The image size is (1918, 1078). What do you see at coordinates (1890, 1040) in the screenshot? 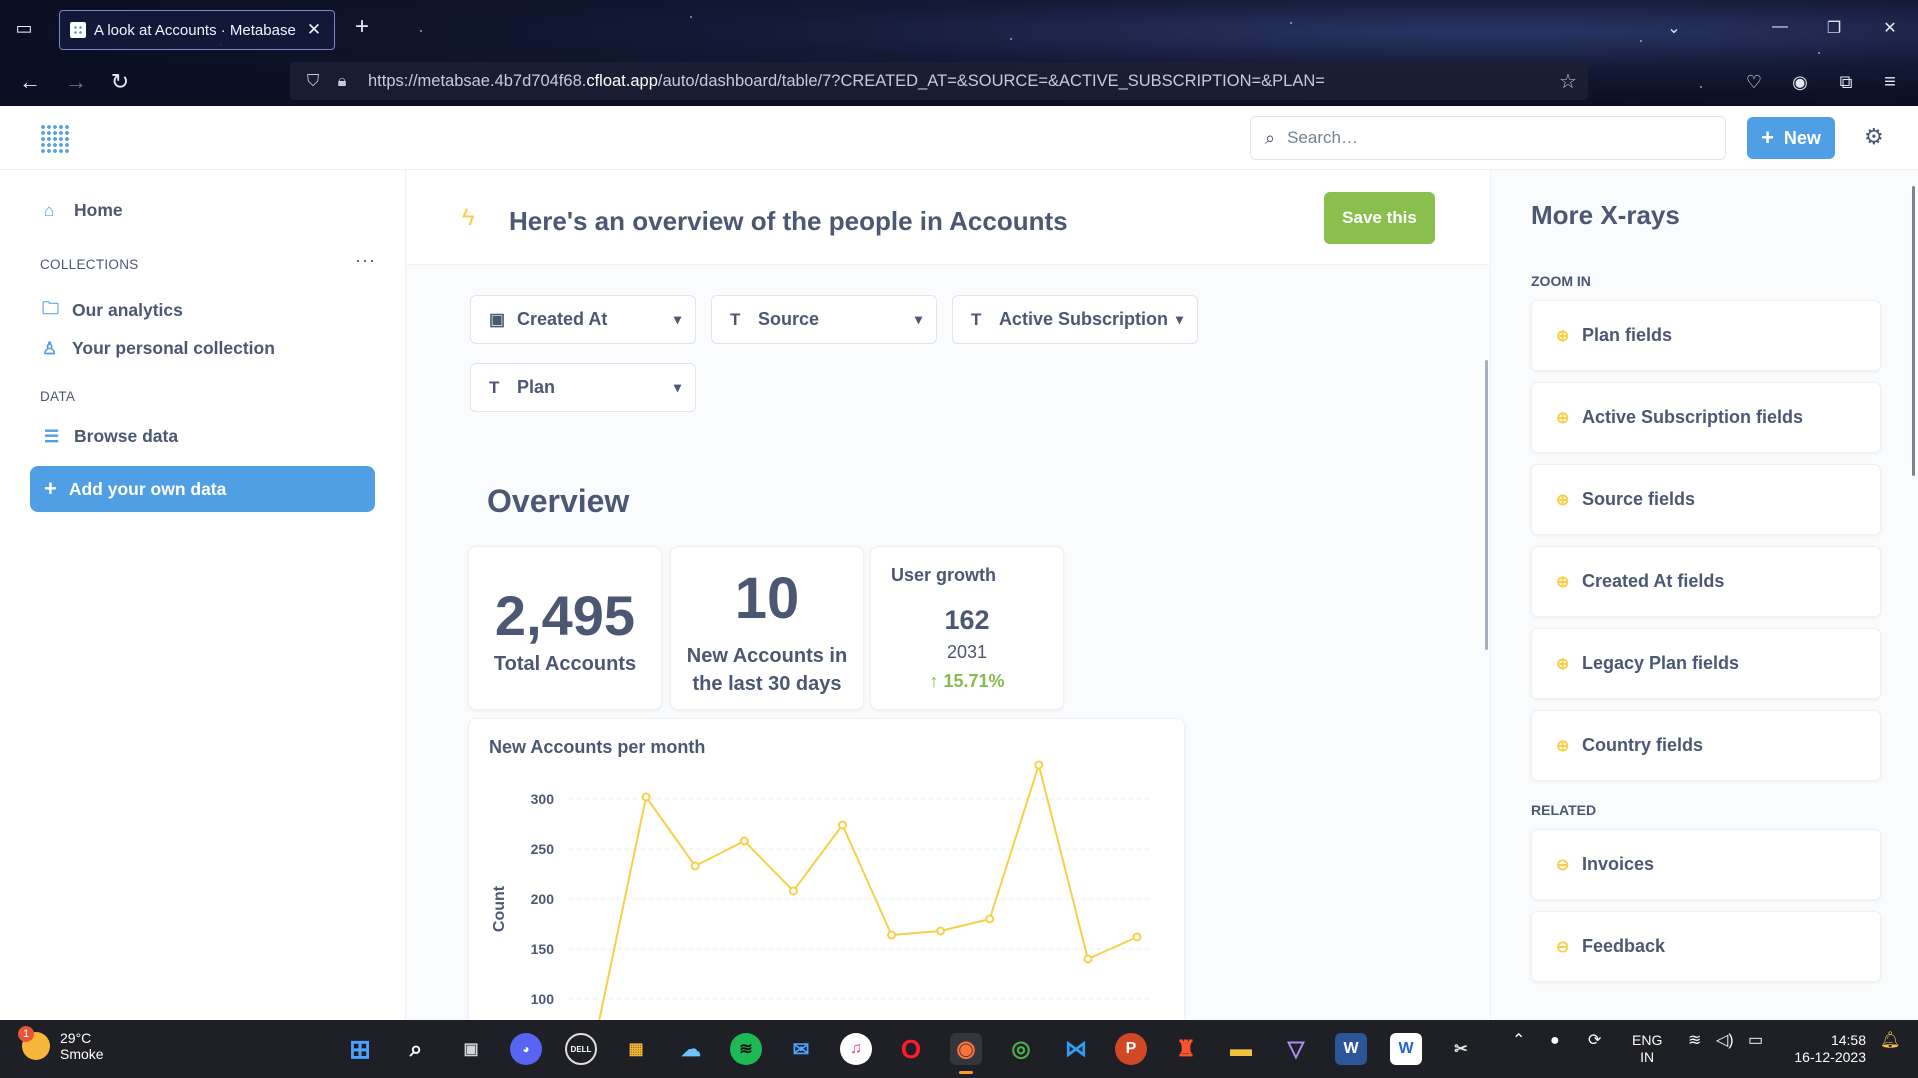
I see `notification-bell-icon: 🔔︎` at bounding box center [1890, 1040].